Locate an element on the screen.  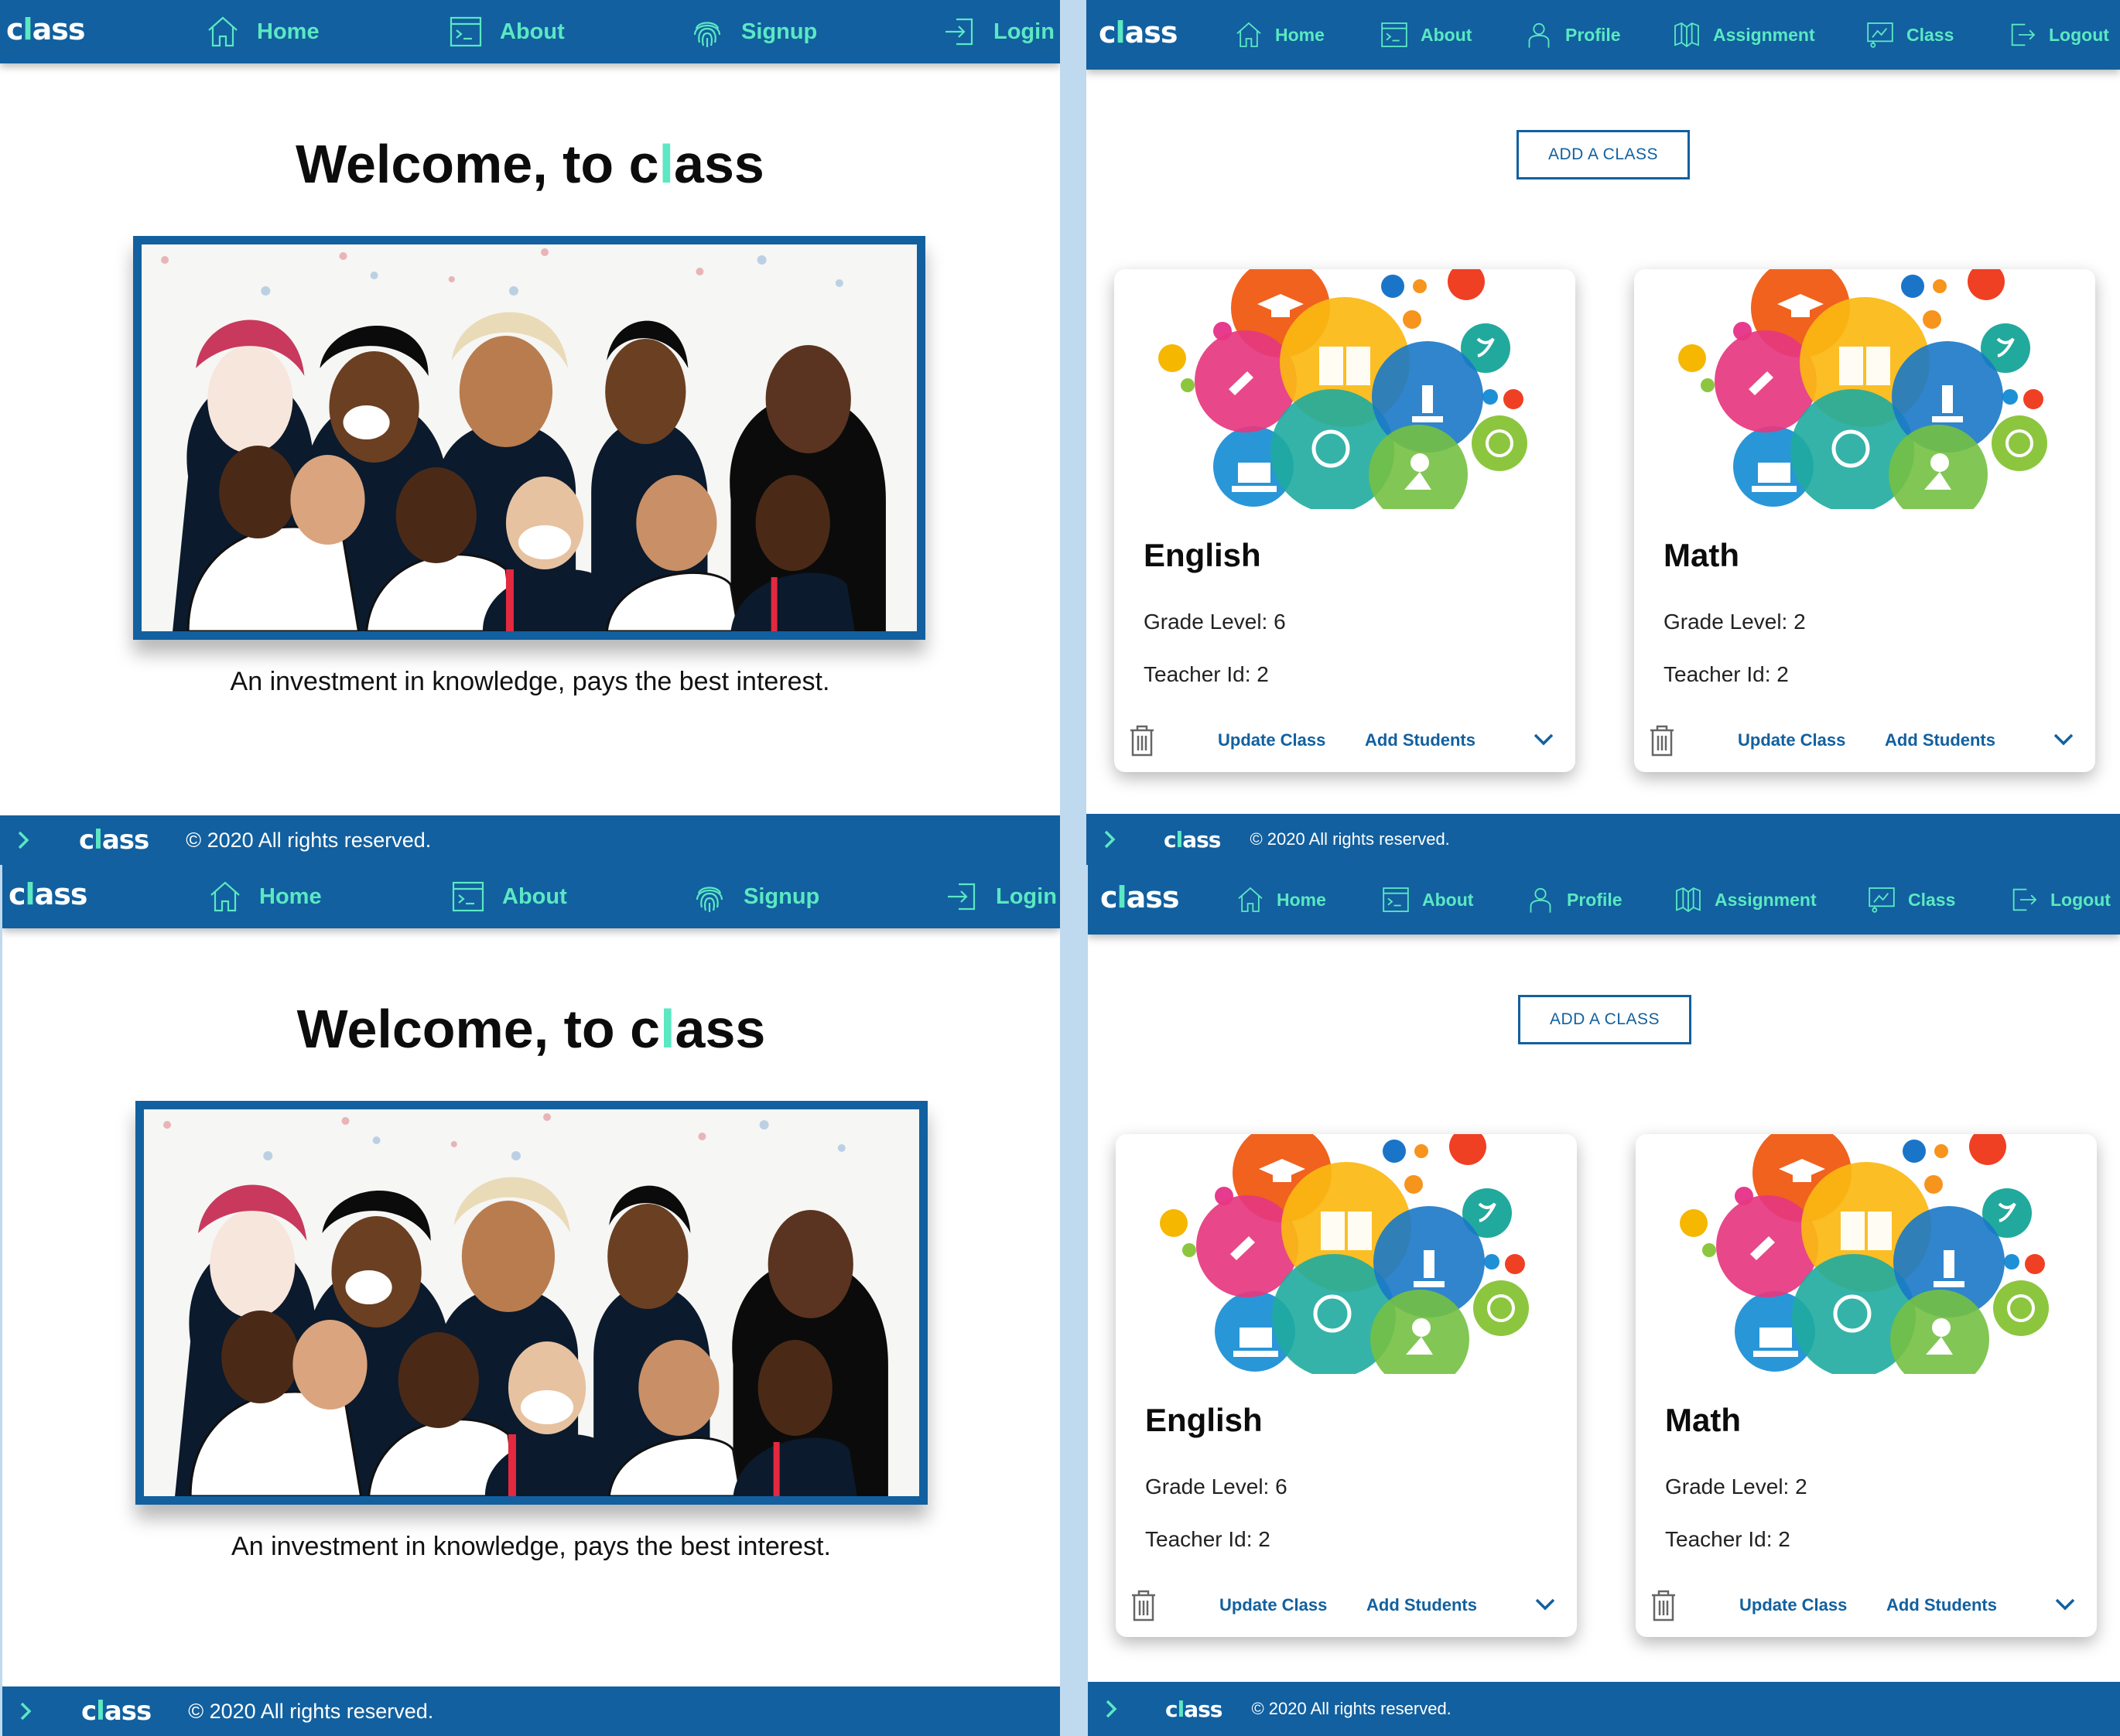
fingerprint-icon is located at coordinates (707, 31).